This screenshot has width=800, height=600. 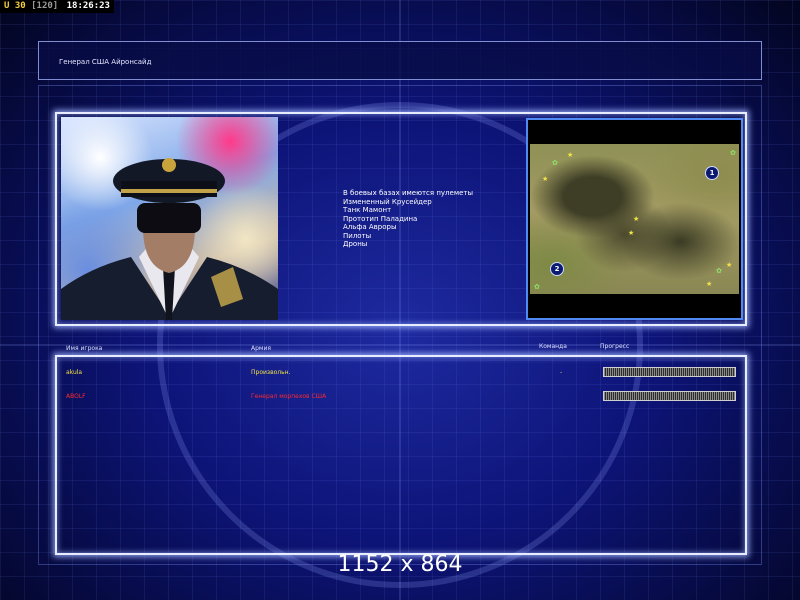 I want to click on intel-line: Дроны, so click(x=355, y=244).